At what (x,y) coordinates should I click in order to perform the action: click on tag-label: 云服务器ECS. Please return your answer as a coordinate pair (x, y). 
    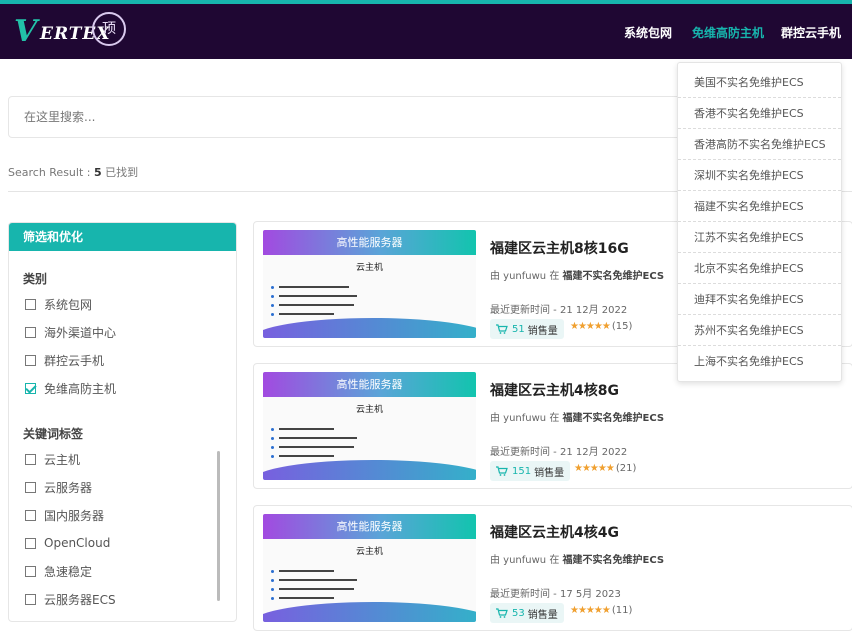
    Looking at the image, I should click on (80, 599).